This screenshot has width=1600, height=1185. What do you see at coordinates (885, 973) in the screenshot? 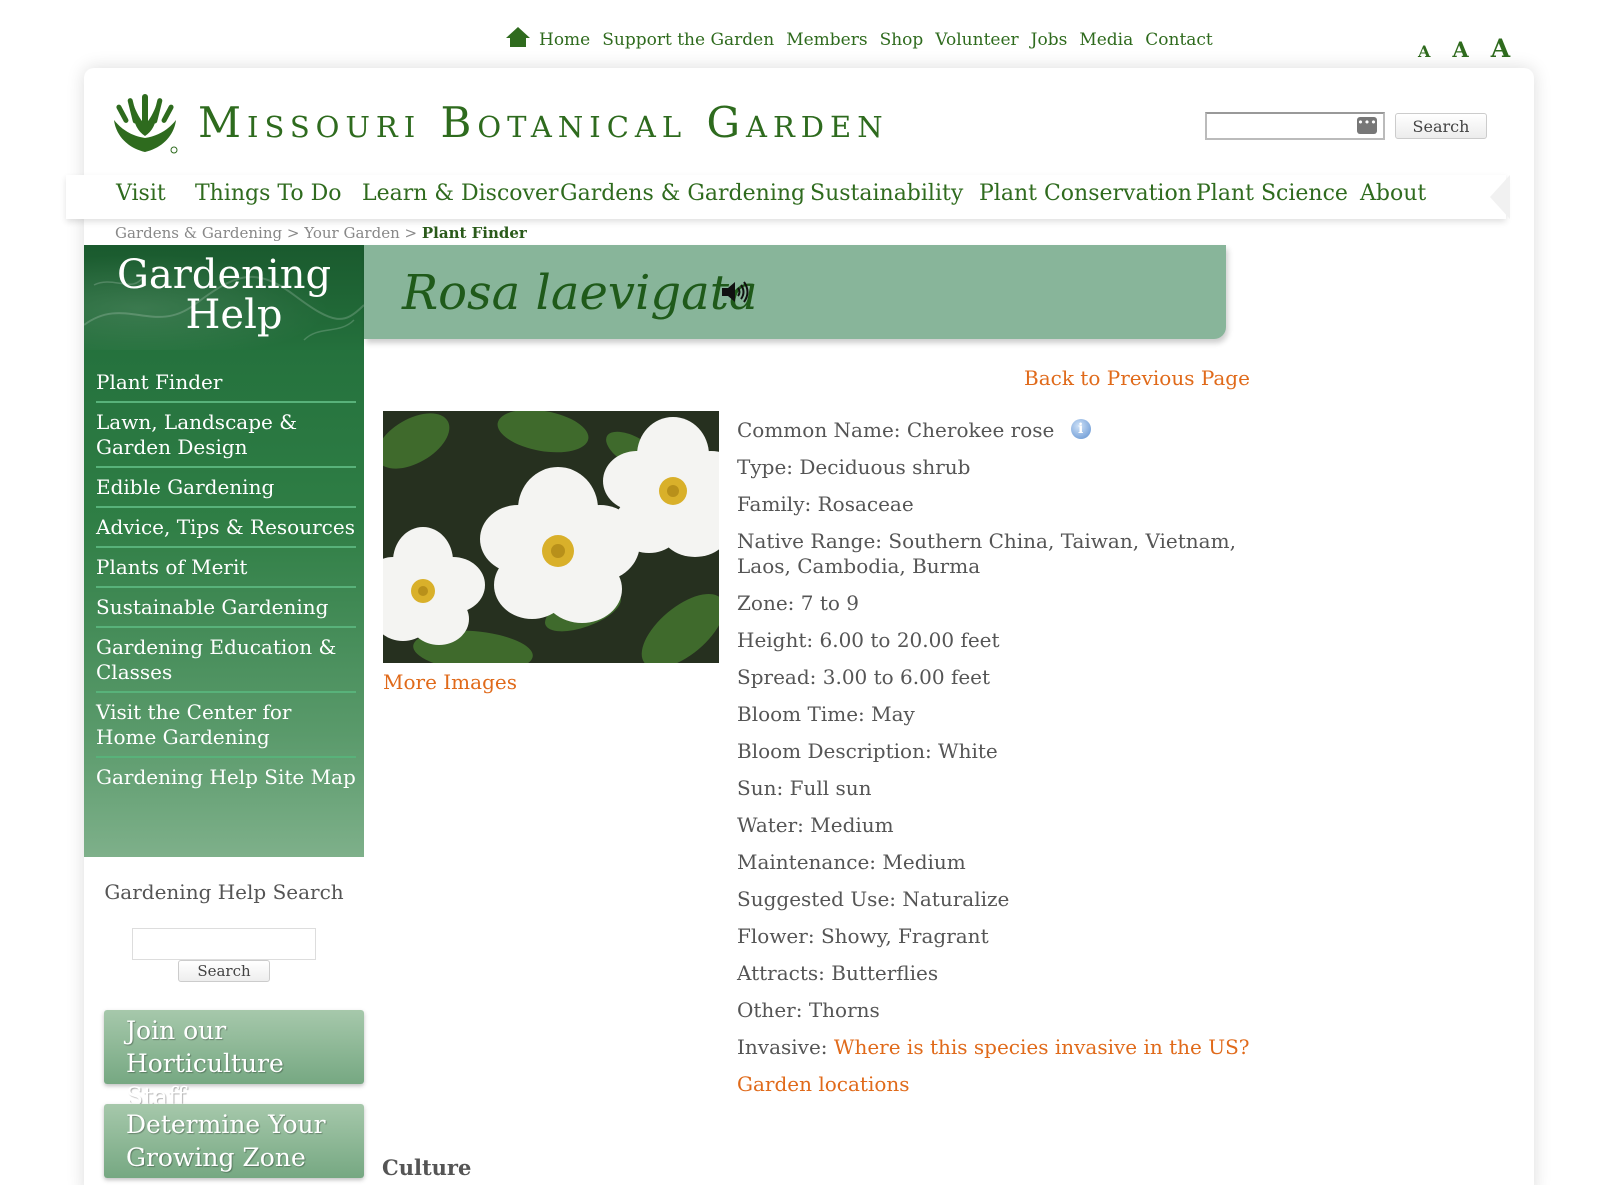
I see `attr-value: Butterflies` at bounding box center [885, 973].